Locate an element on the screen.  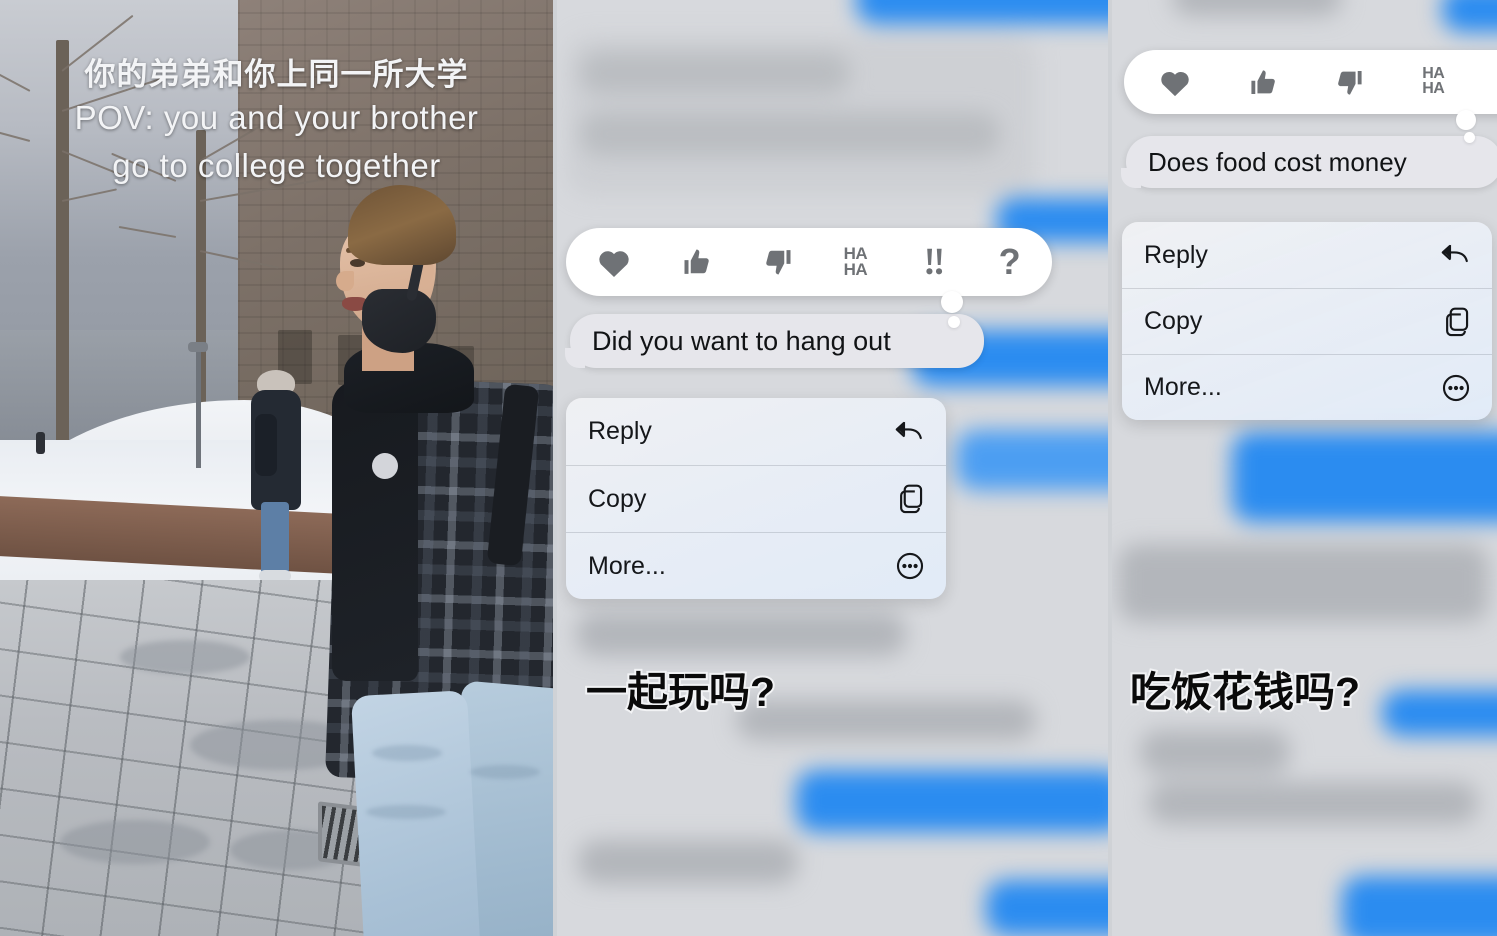
menu-item-copy-right: Copy is located at coordinates (1307, 321).